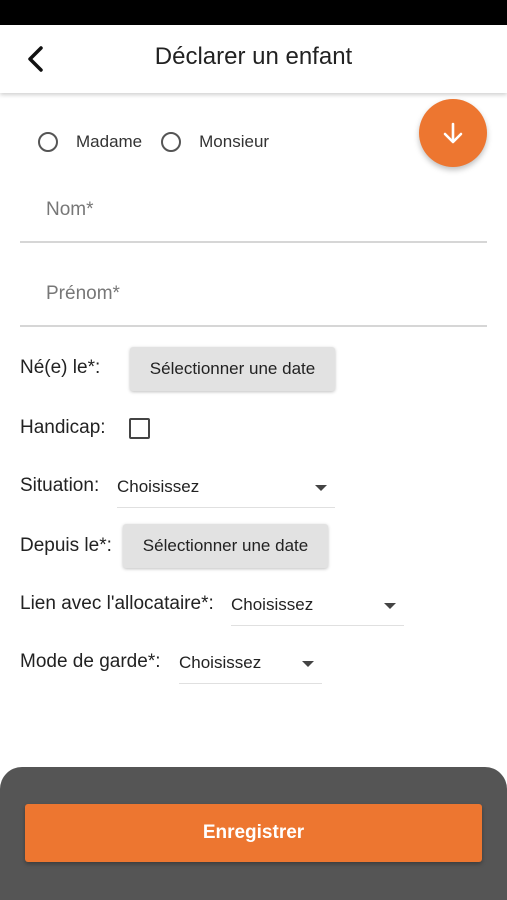  Describe the element at coordinates (225, 546) in the screenshot. I see `since-date-button: Sélectionner une date` at that location.